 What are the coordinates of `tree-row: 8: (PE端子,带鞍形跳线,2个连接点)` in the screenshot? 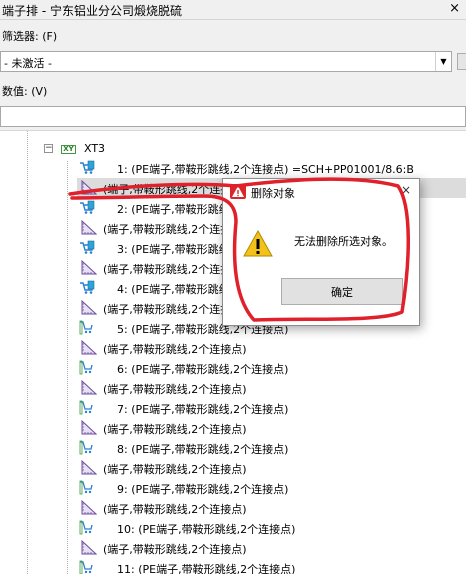 It's located at (271, 448).